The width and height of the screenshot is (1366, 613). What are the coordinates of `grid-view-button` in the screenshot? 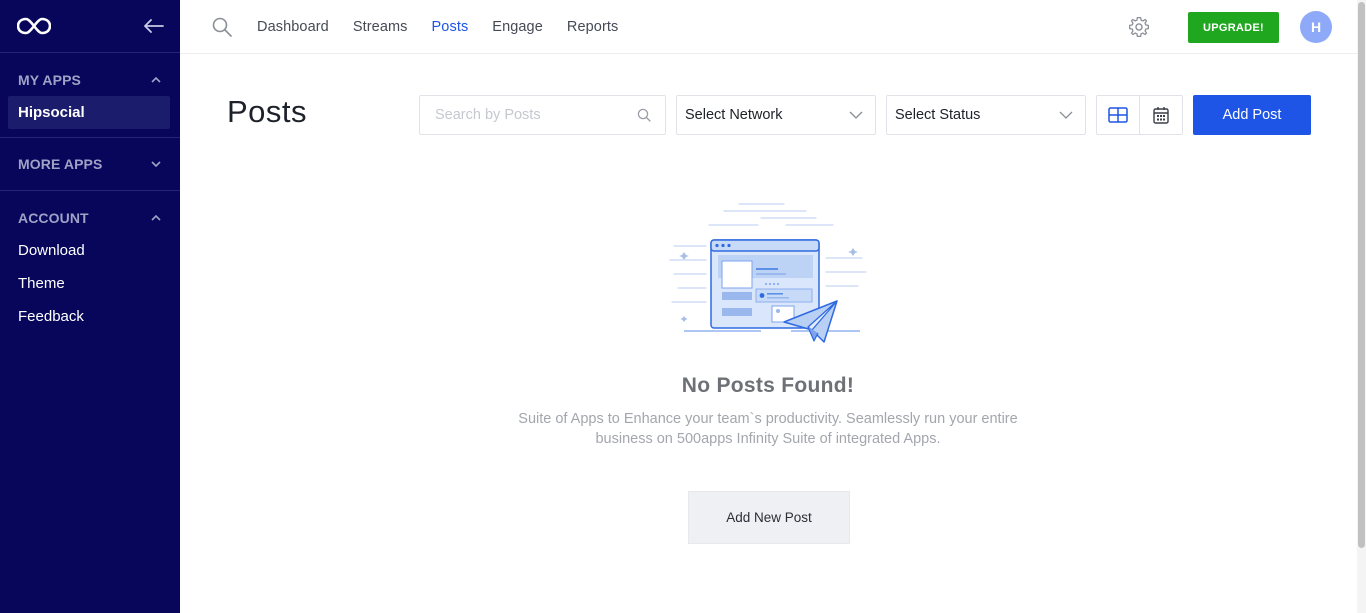 It's located at (1118, 115).